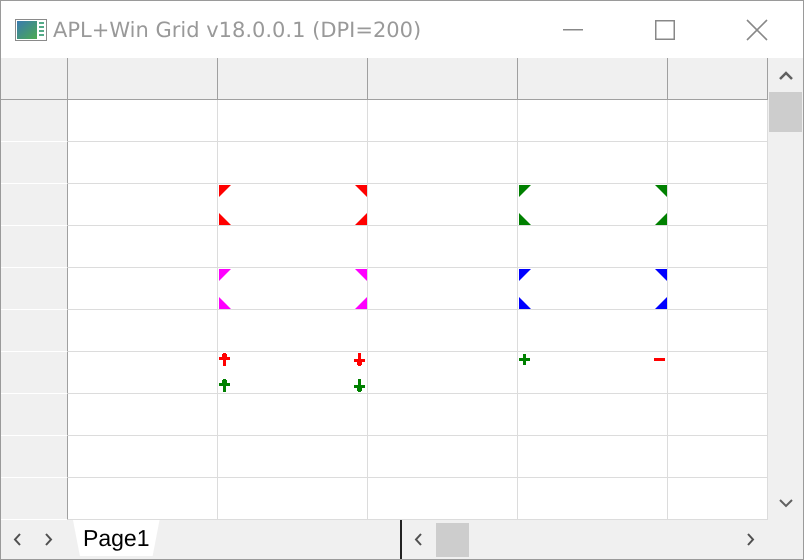  What do you see at coordinates (31, 29) in the screenshot?
I see `app-icon` at bounding box center [31, 29].